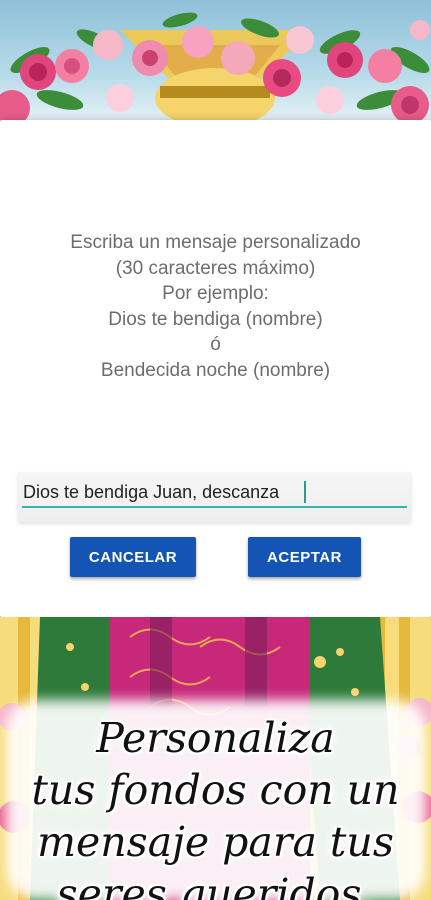  I want to click on message-line: Bendecida noche (nombre), so click(215, 370).